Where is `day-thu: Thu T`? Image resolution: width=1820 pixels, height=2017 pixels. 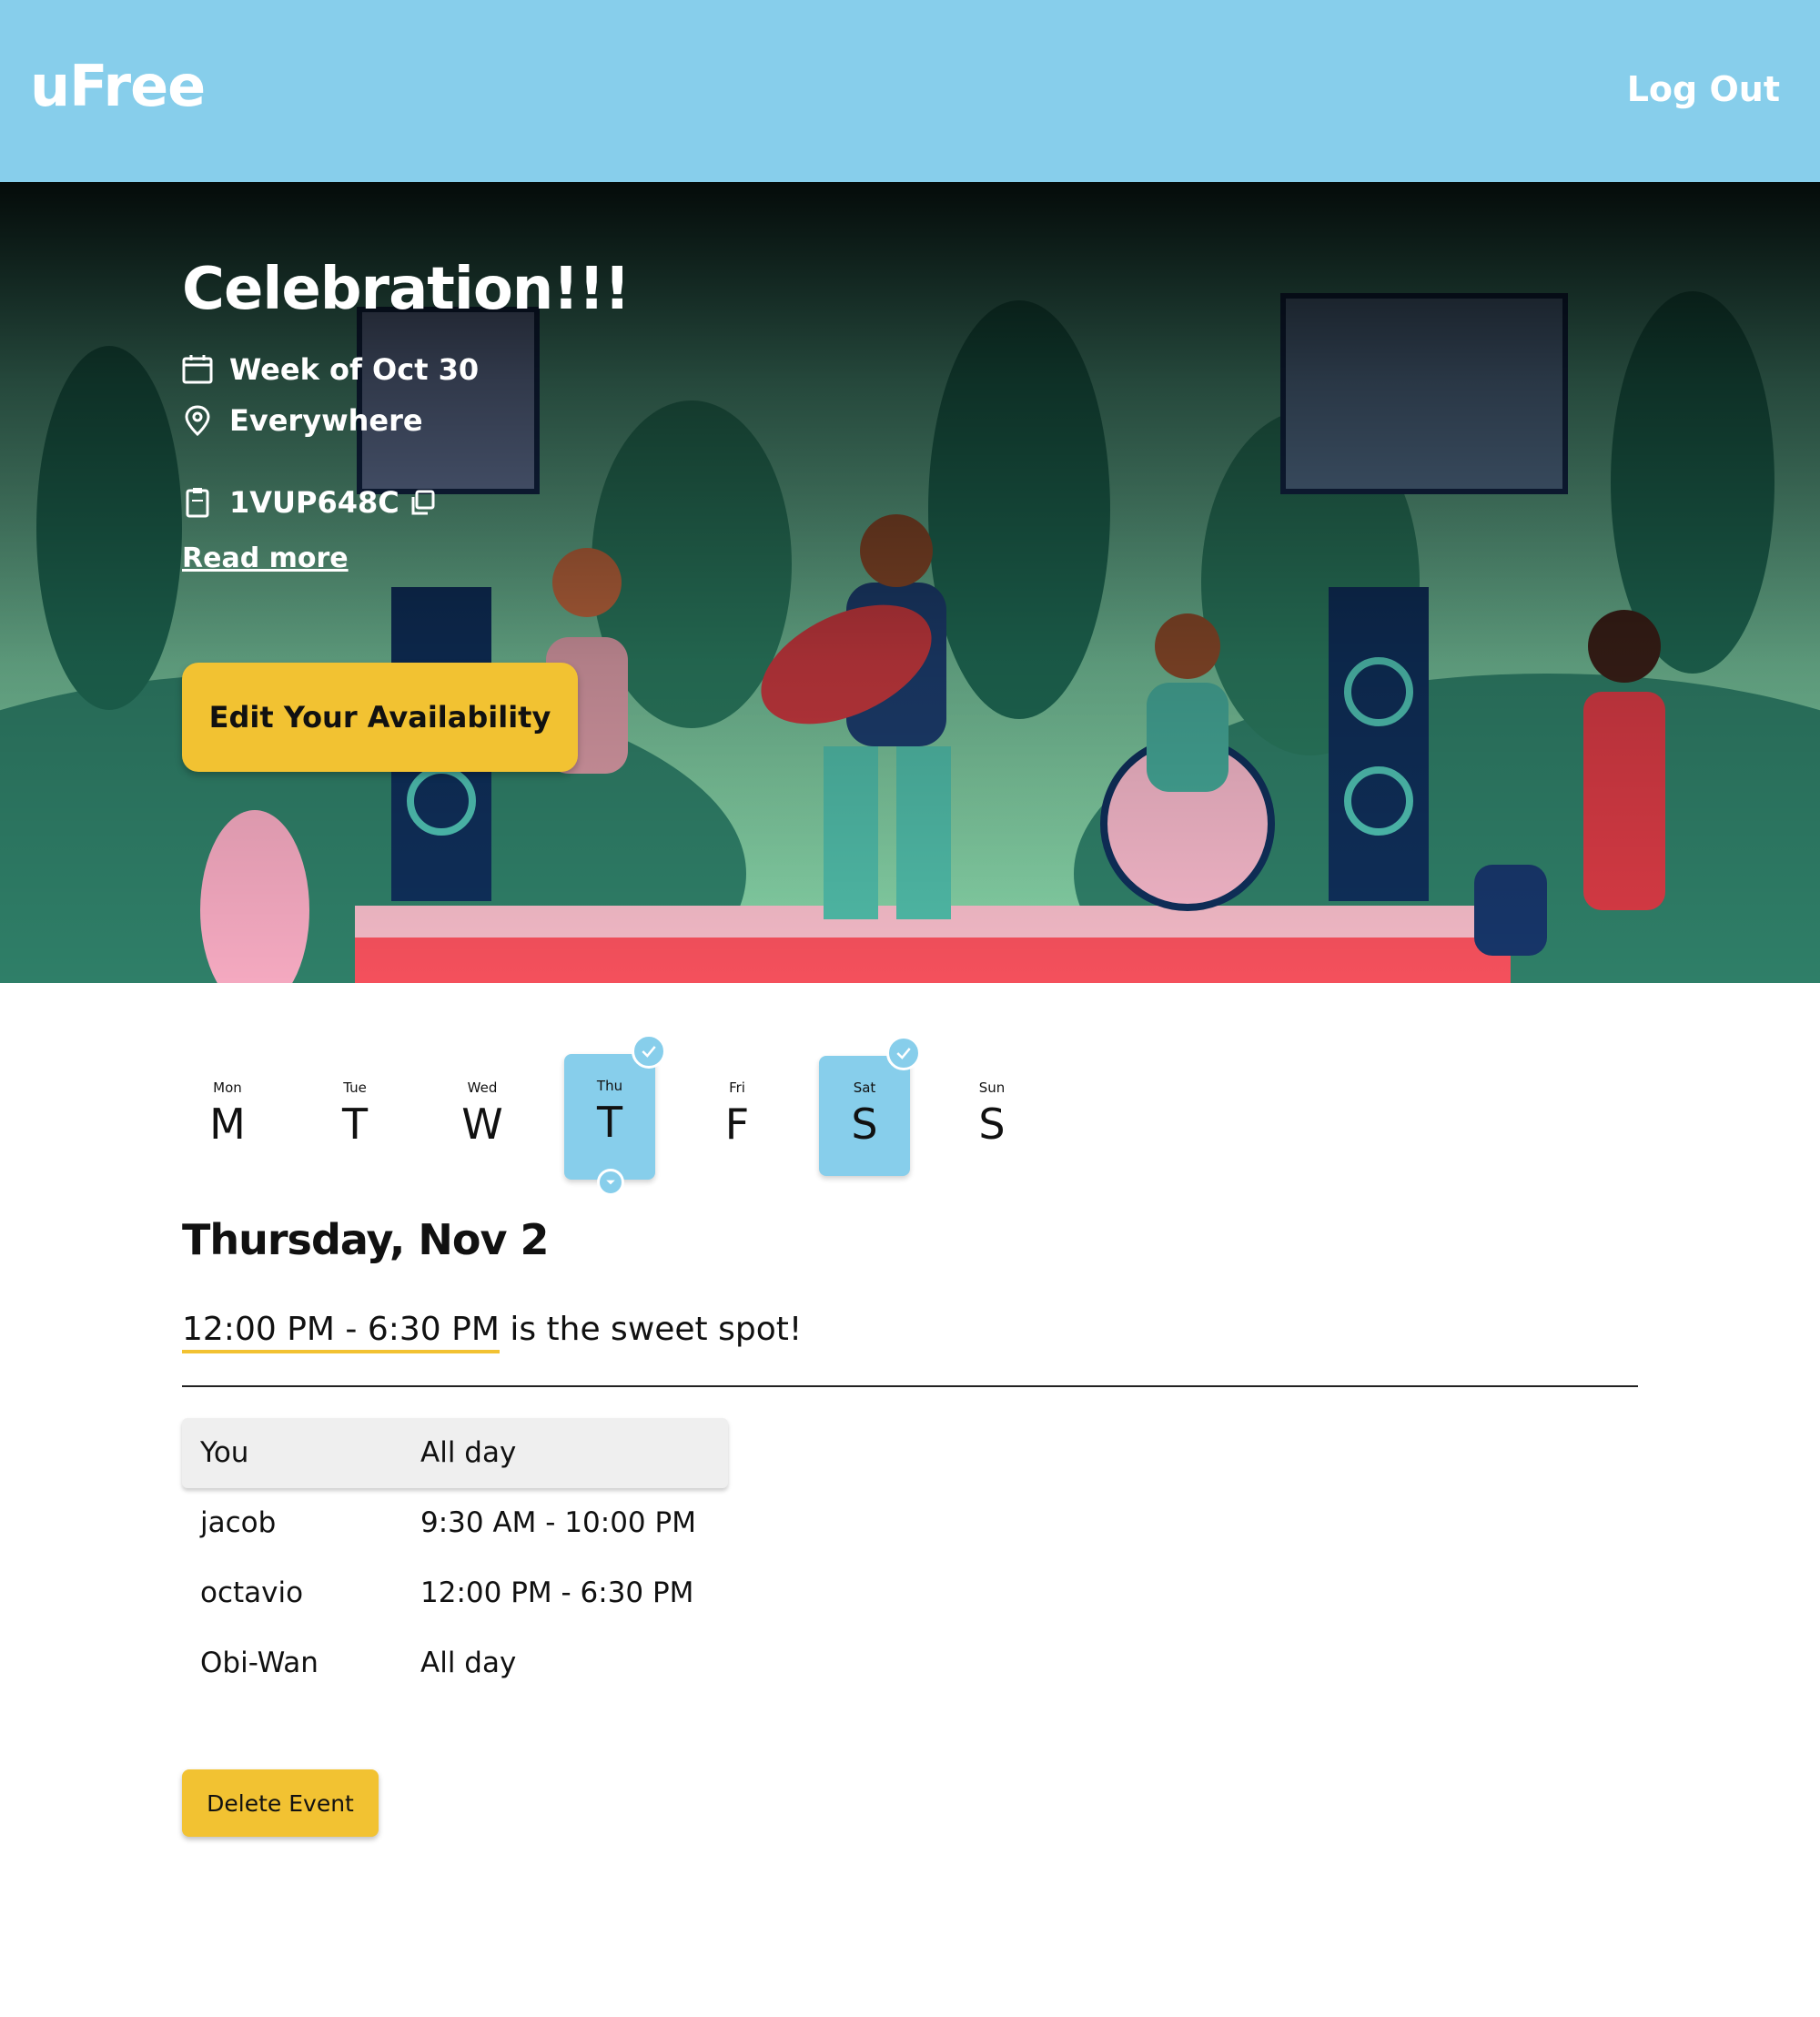
day-thu: Thu T is located at coordinates (615, 1115).